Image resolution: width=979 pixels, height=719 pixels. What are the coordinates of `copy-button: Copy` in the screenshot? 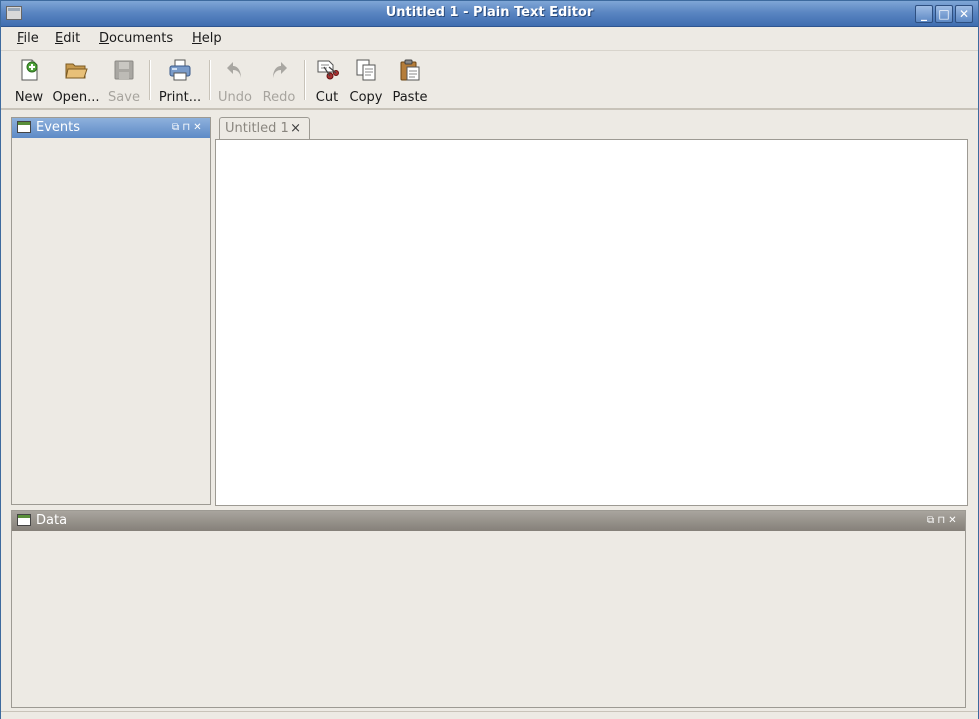 It's located at (366, 80).